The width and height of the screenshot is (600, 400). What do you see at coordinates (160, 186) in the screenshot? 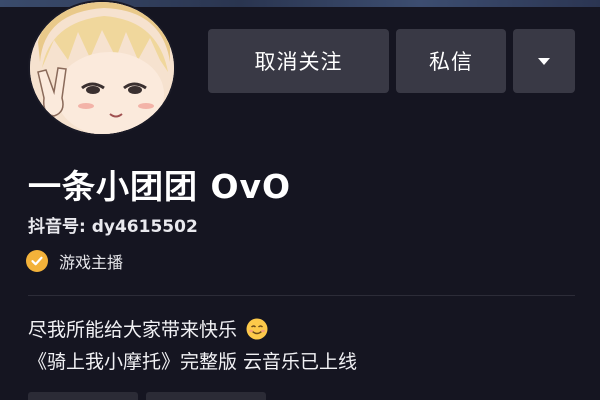
I see `profile-nickname: 一条小团团 OvO` at bounding box center [160, 186].